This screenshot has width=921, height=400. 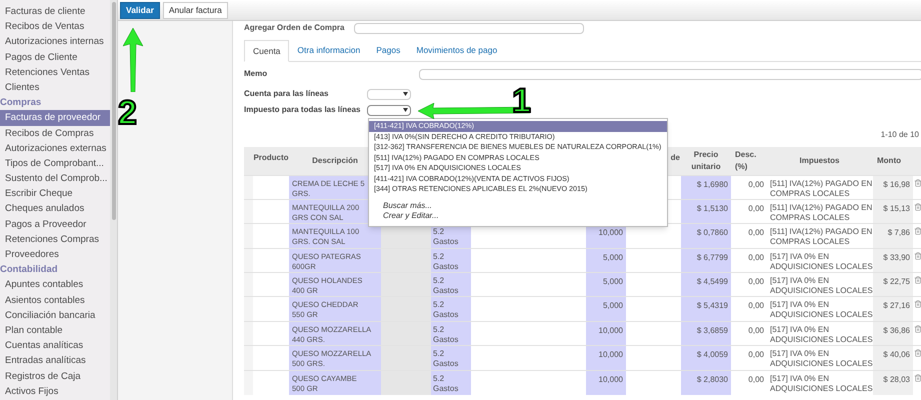 I want to click on table-cell: $ 1,6980, so click(x=706, y=187).